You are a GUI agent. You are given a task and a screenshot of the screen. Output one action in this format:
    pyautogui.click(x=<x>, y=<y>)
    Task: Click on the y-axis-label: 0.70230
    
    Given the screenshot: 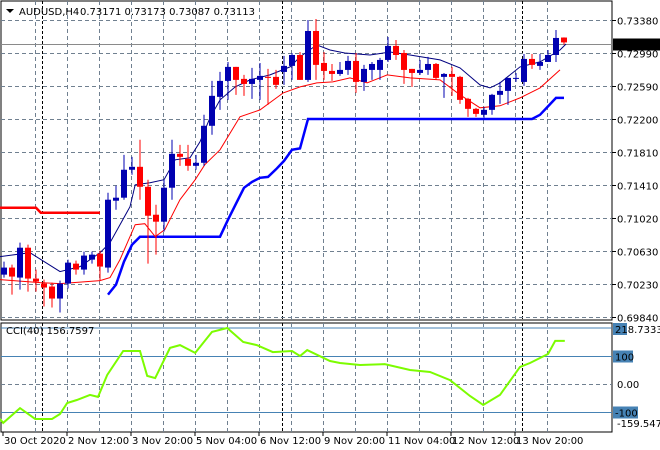 What is the action you would take?
    pyautogui.click(x=637, y=286)
    